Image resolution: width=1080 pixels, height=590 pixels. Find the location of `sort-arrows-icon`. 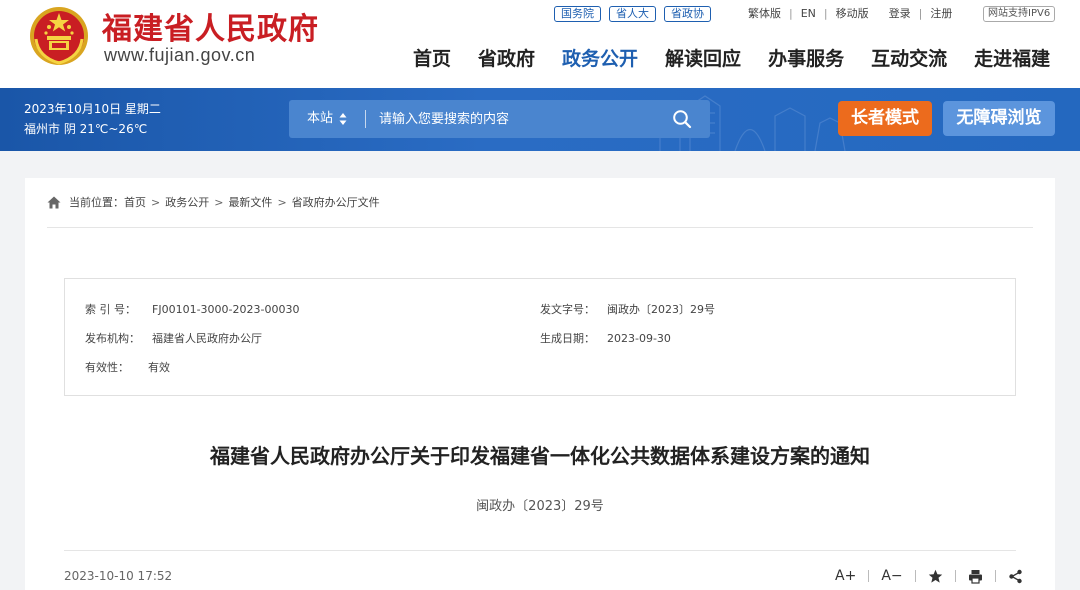

sort-arrows-icon is located at coordinates (343, 119).